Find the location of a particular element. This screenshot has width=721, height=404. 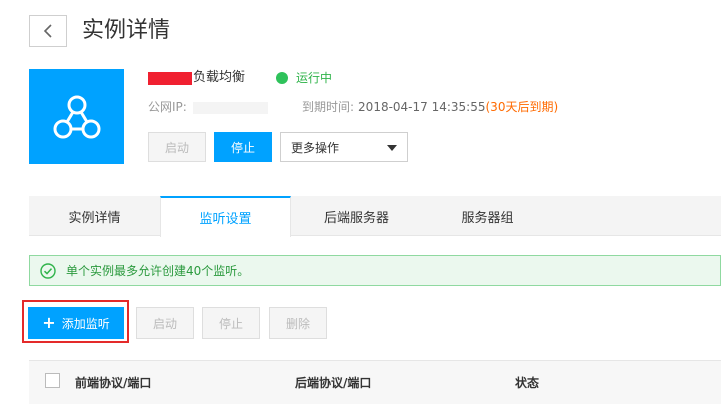

add-listener-button: + 添加监听 is located at coordinates (76, 323).